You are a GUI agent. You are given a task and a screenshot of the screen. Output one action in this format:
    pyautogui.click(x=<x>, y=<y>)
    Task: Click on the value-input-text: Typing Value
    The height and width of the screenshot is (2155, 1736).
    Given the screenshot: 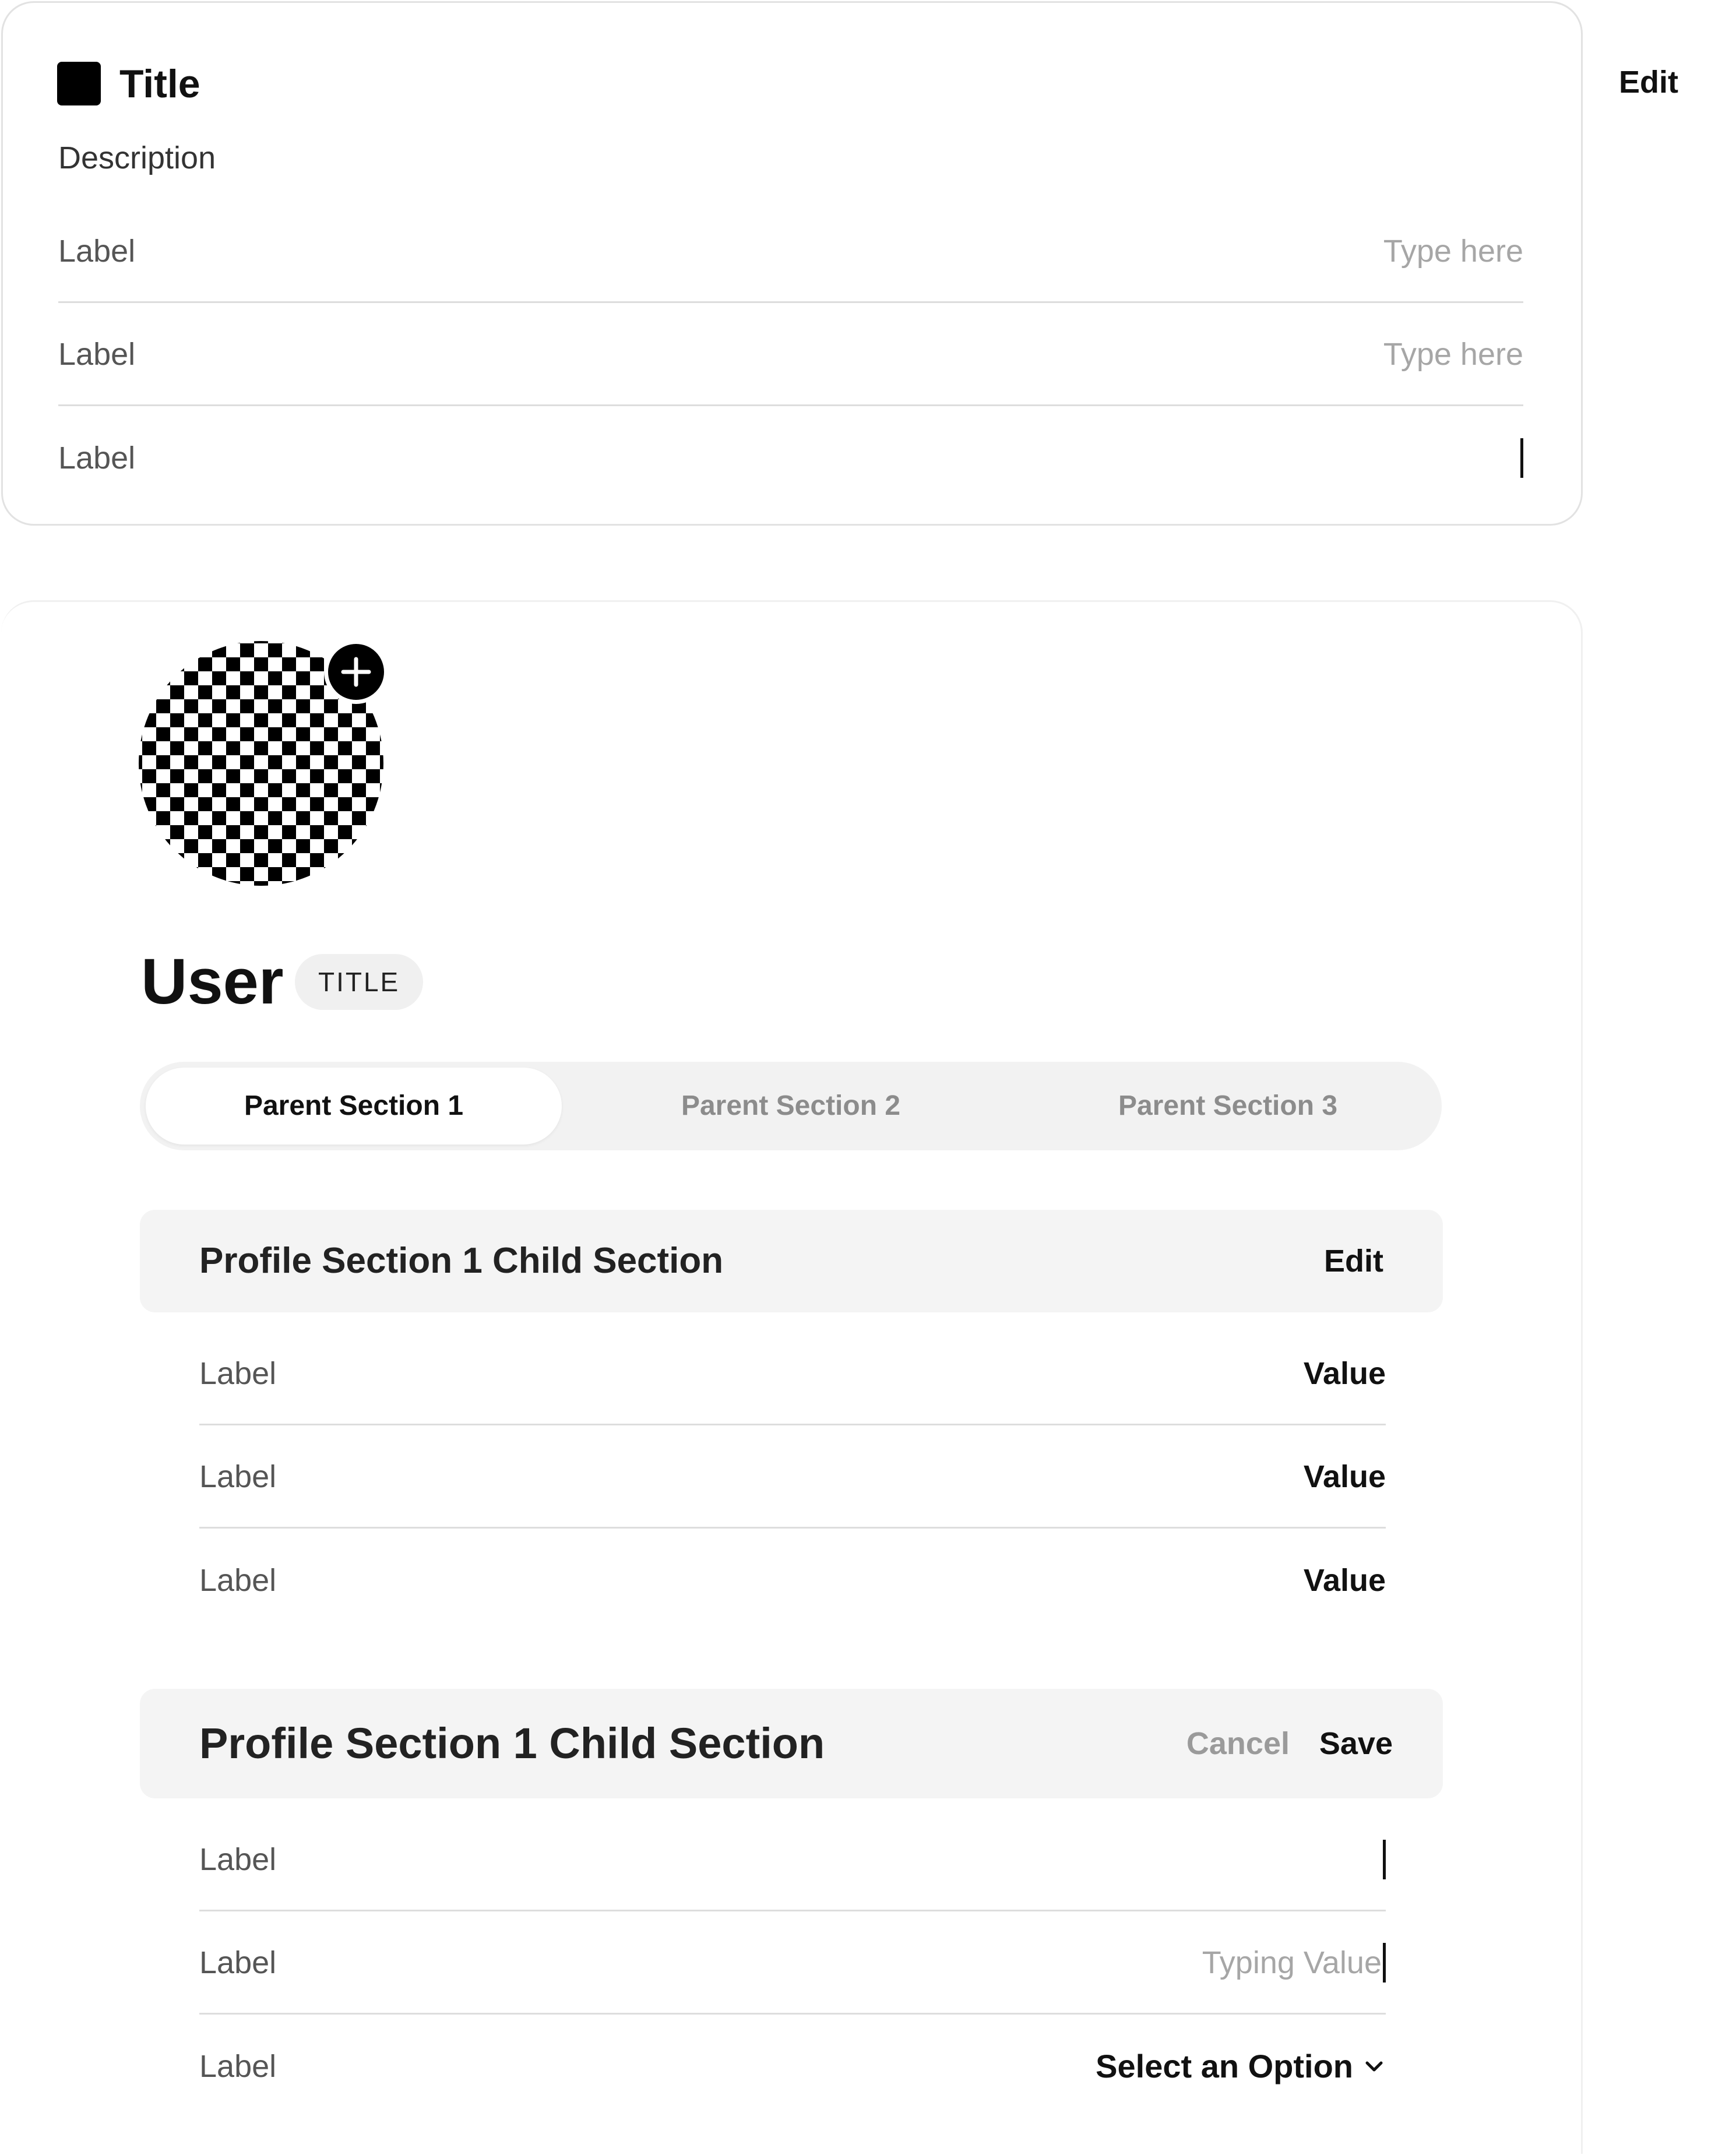 What is the action you would take?
    pyautogui.click(x=1292, y=1962)
    